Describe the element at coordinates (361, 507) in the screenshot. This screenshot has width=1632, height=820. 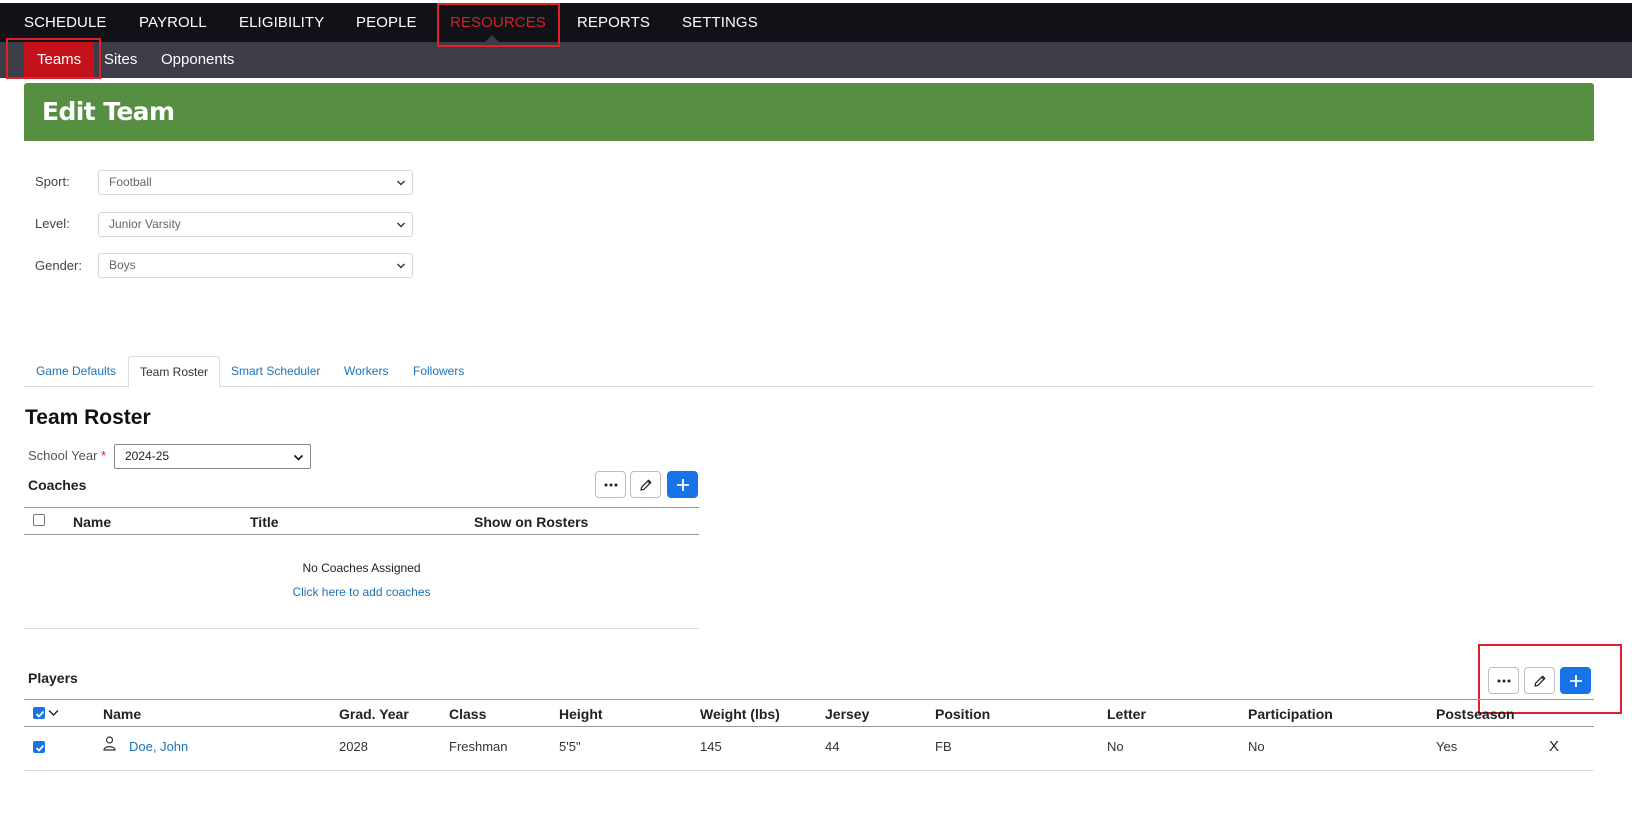
I see `coaches-header-top-border` at that location.